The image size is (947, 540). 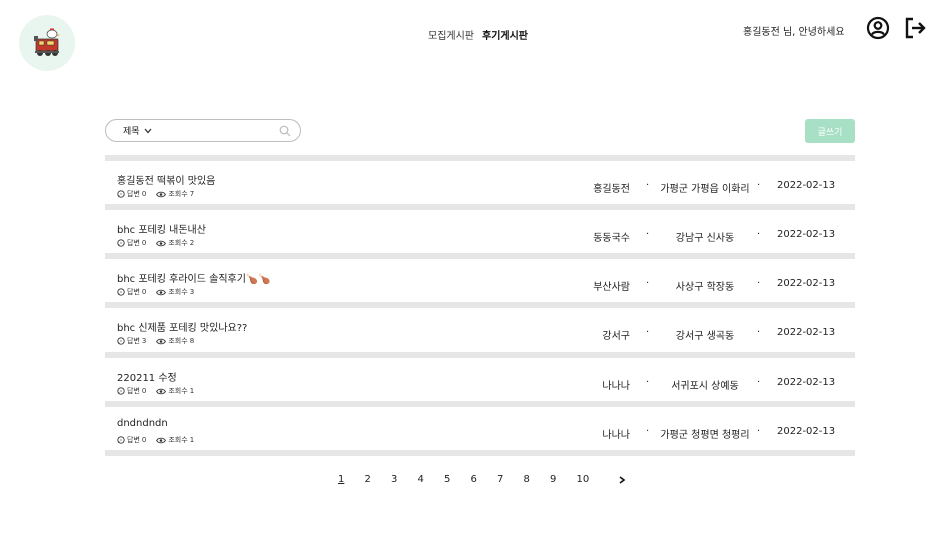 I want to click on page-link: 4, so click(x=431, y=479).